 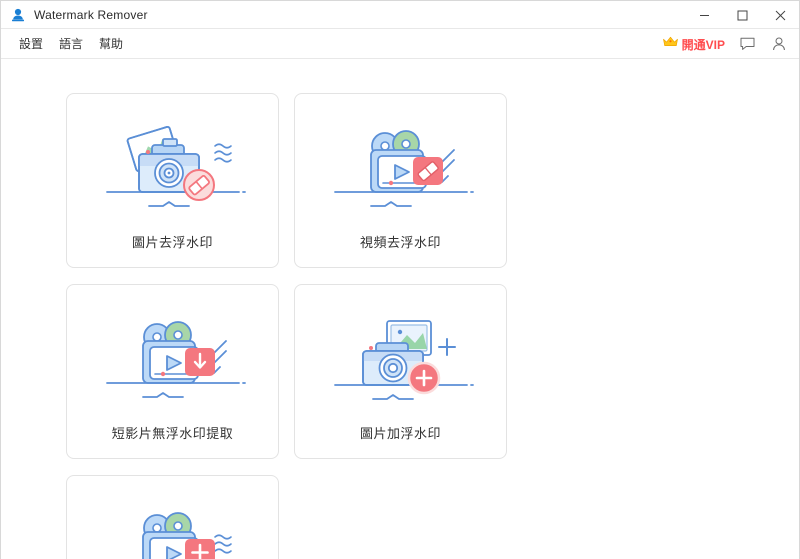 What do you see at coordinates (401, 167) in the screenshot?
I see `video-eraser-illustration` at bounding box center [401, 167].